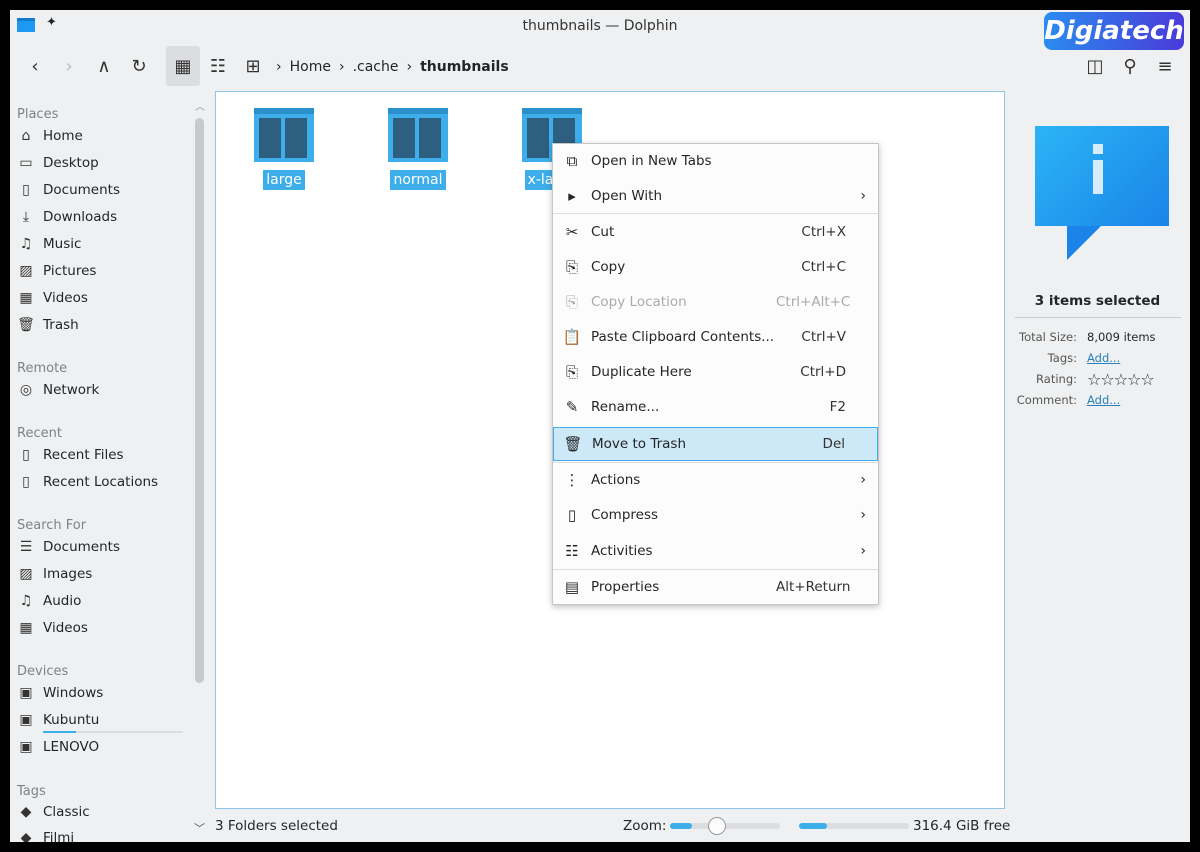 This screenshot has height=852, width=1200. Describe the element at coordinates (625, 515) in the screenshot. I see `menu-item-label: Compress` at that location.